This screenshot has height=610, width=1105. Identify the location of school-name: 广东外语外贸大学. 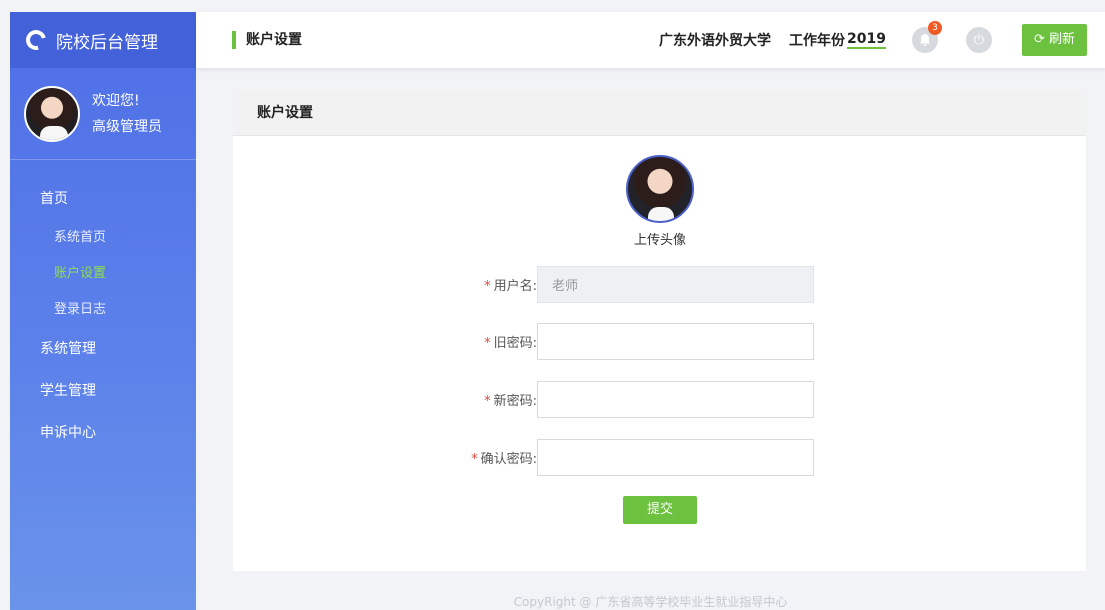
(714, 41).